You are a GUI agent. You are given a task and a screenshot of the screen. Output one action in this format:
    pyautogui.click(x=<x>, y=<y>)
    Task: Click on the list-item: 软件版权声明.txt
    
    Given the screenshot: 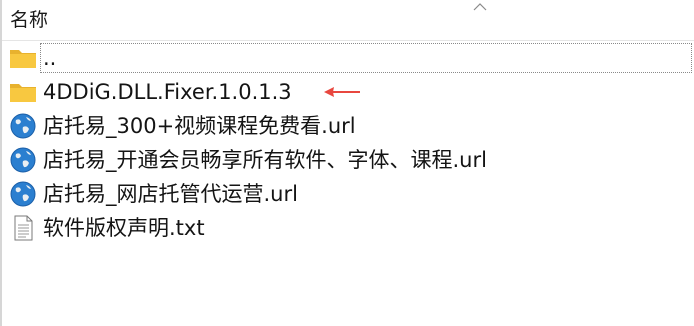 What is the action you would take?
    pyautogui.click(x=348, y=228)
    